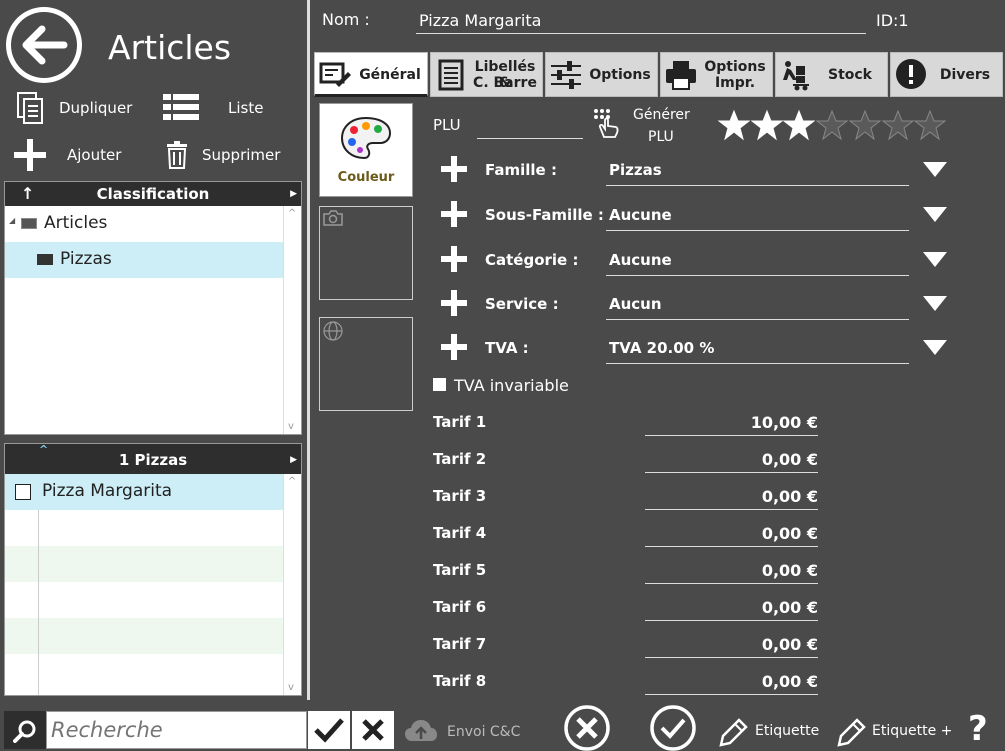 The image size is (1005, 751). I want to click on tva-invariable-checkbox: TVA invariable, so click(523, 387).